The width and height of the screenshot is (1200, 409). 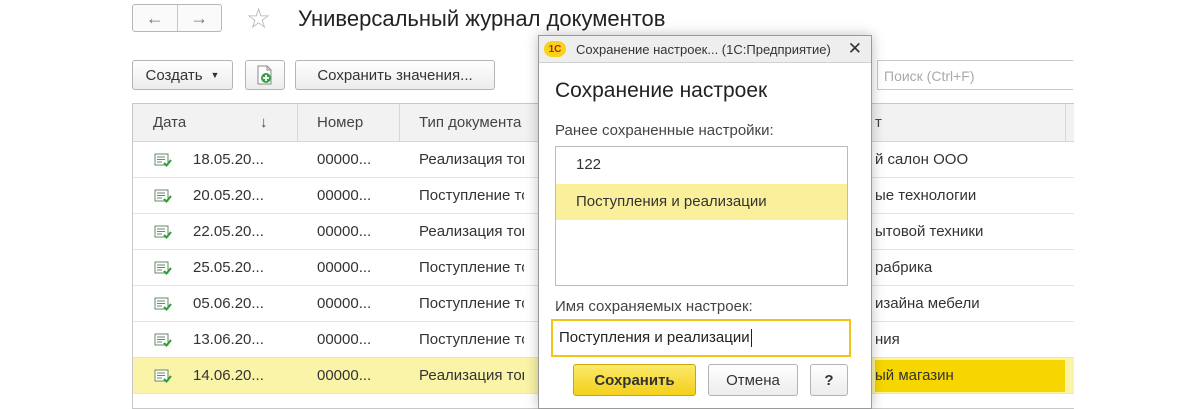 What do you see at coordinates (664, 130) in the screenshot?
I see `saved-settings-label: Ранее сохраненные настройки:` at bounding box center [664, 130].